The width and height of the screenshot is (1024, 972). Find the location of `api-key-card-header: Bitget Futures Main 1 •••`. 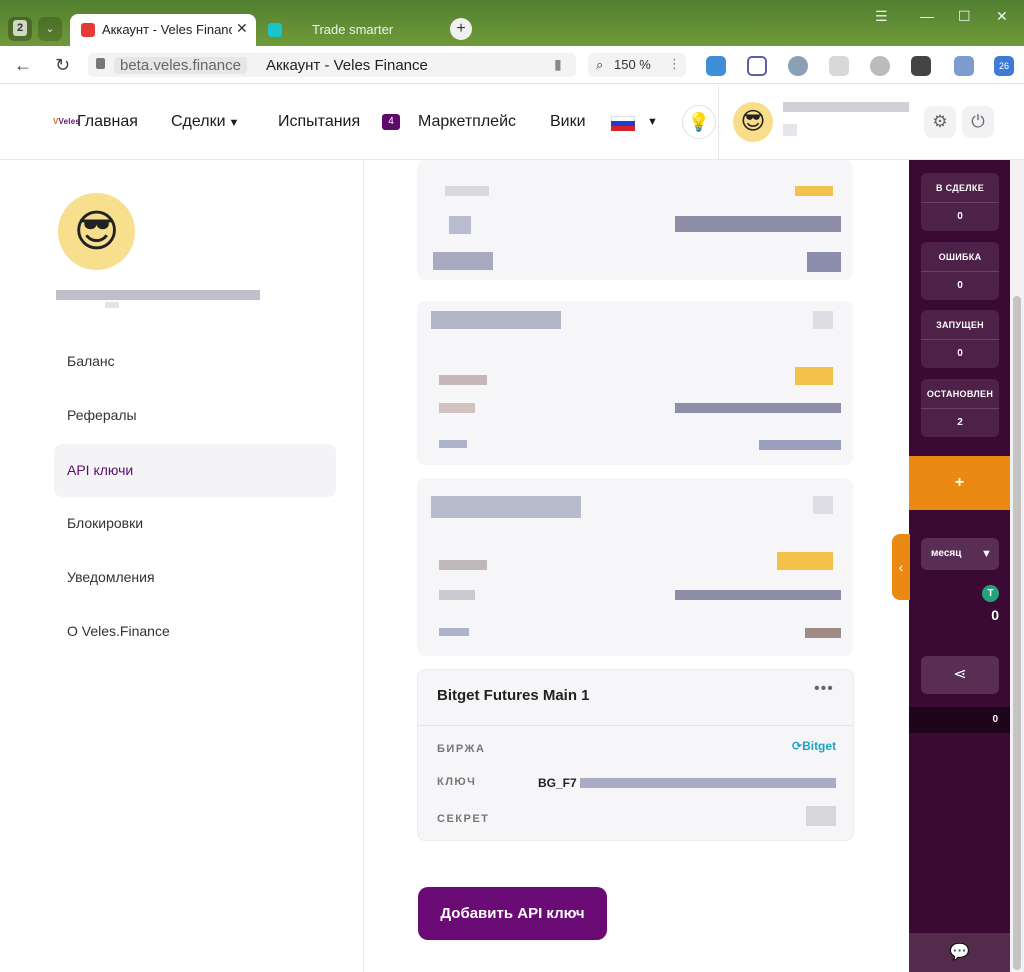

api-key-card-header: Bitget Futures Main 1 ••• is located at coordinates (635, 698).